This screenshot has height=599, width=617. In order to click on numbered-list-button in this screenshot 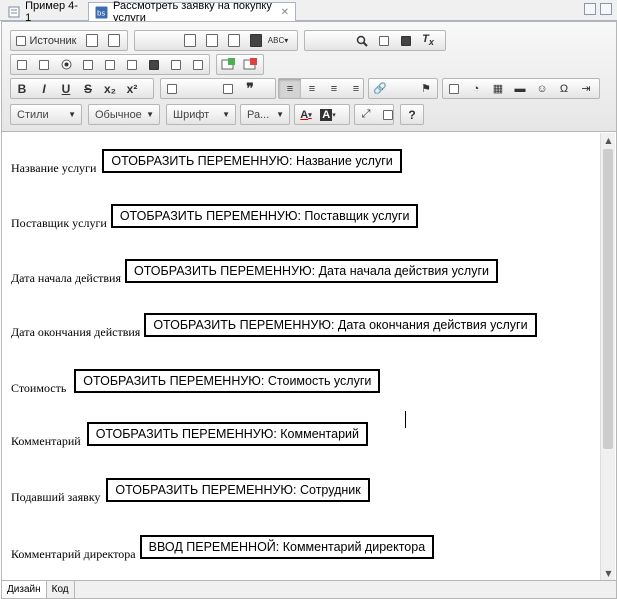, I will do `click(172, 88)`.